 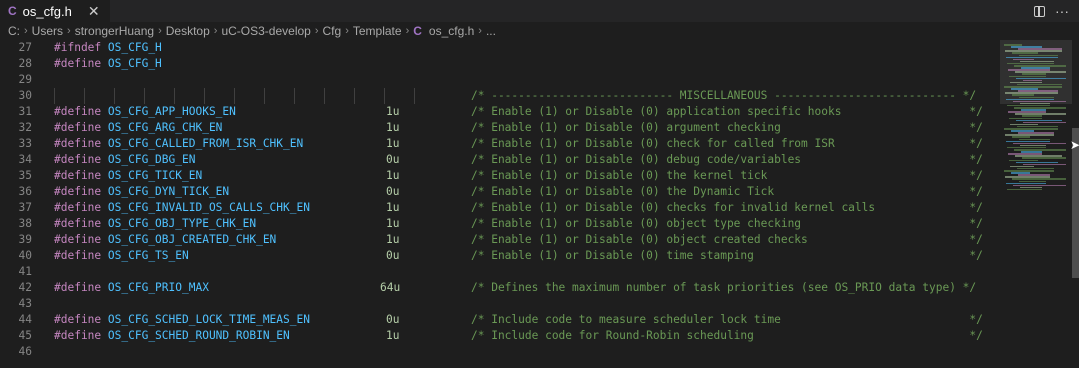 I want to click on line-number: 36, so click(x=25, y=191).